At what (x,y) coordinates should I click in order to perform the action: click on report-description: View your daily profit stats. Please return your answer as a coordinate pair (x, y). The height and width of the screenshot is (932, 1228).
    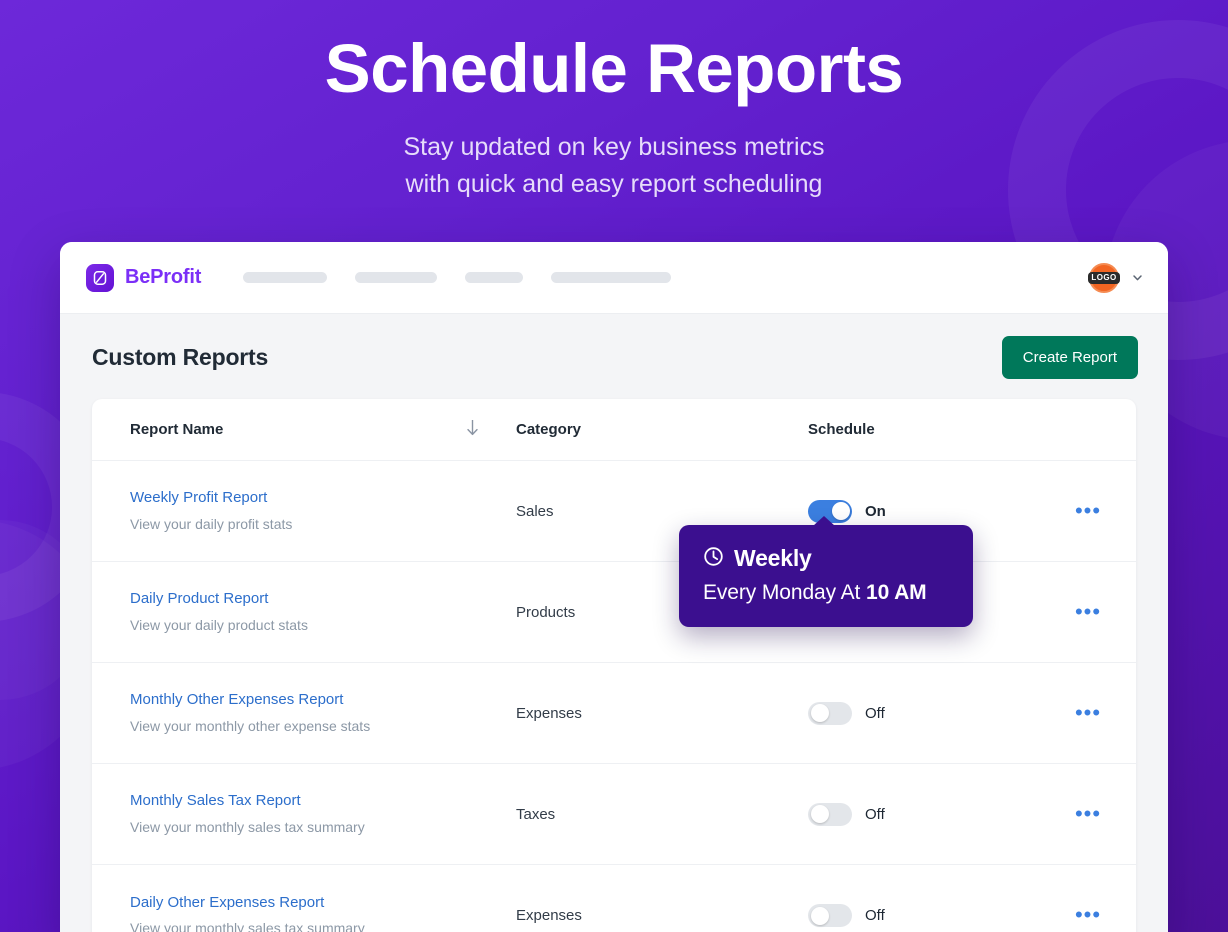
    Looking at the image, I should click on (211, 523).